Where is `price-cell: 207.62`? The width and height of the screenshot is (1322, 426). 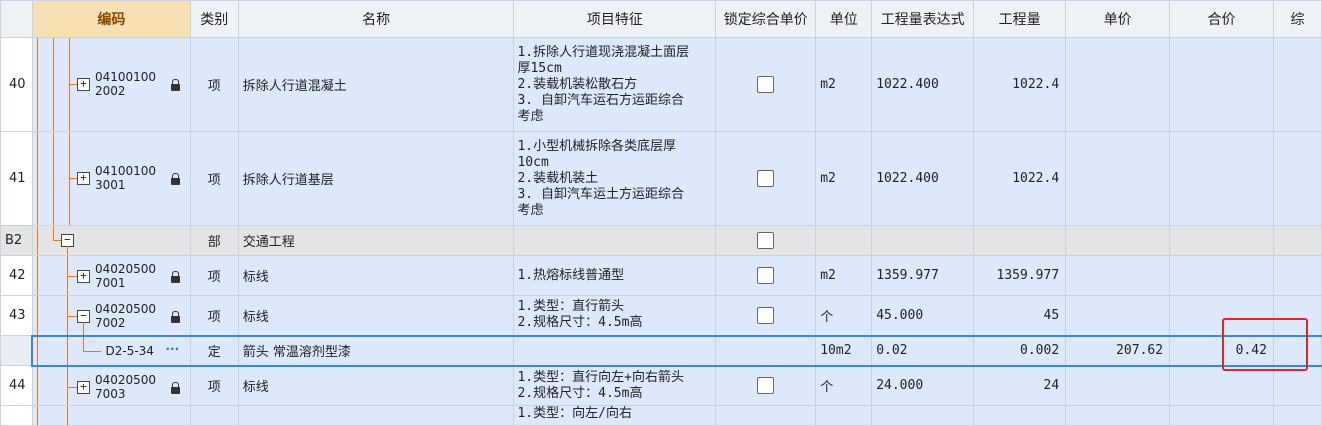
price-cell: 207.62 is located at coordinates (1118, 350).